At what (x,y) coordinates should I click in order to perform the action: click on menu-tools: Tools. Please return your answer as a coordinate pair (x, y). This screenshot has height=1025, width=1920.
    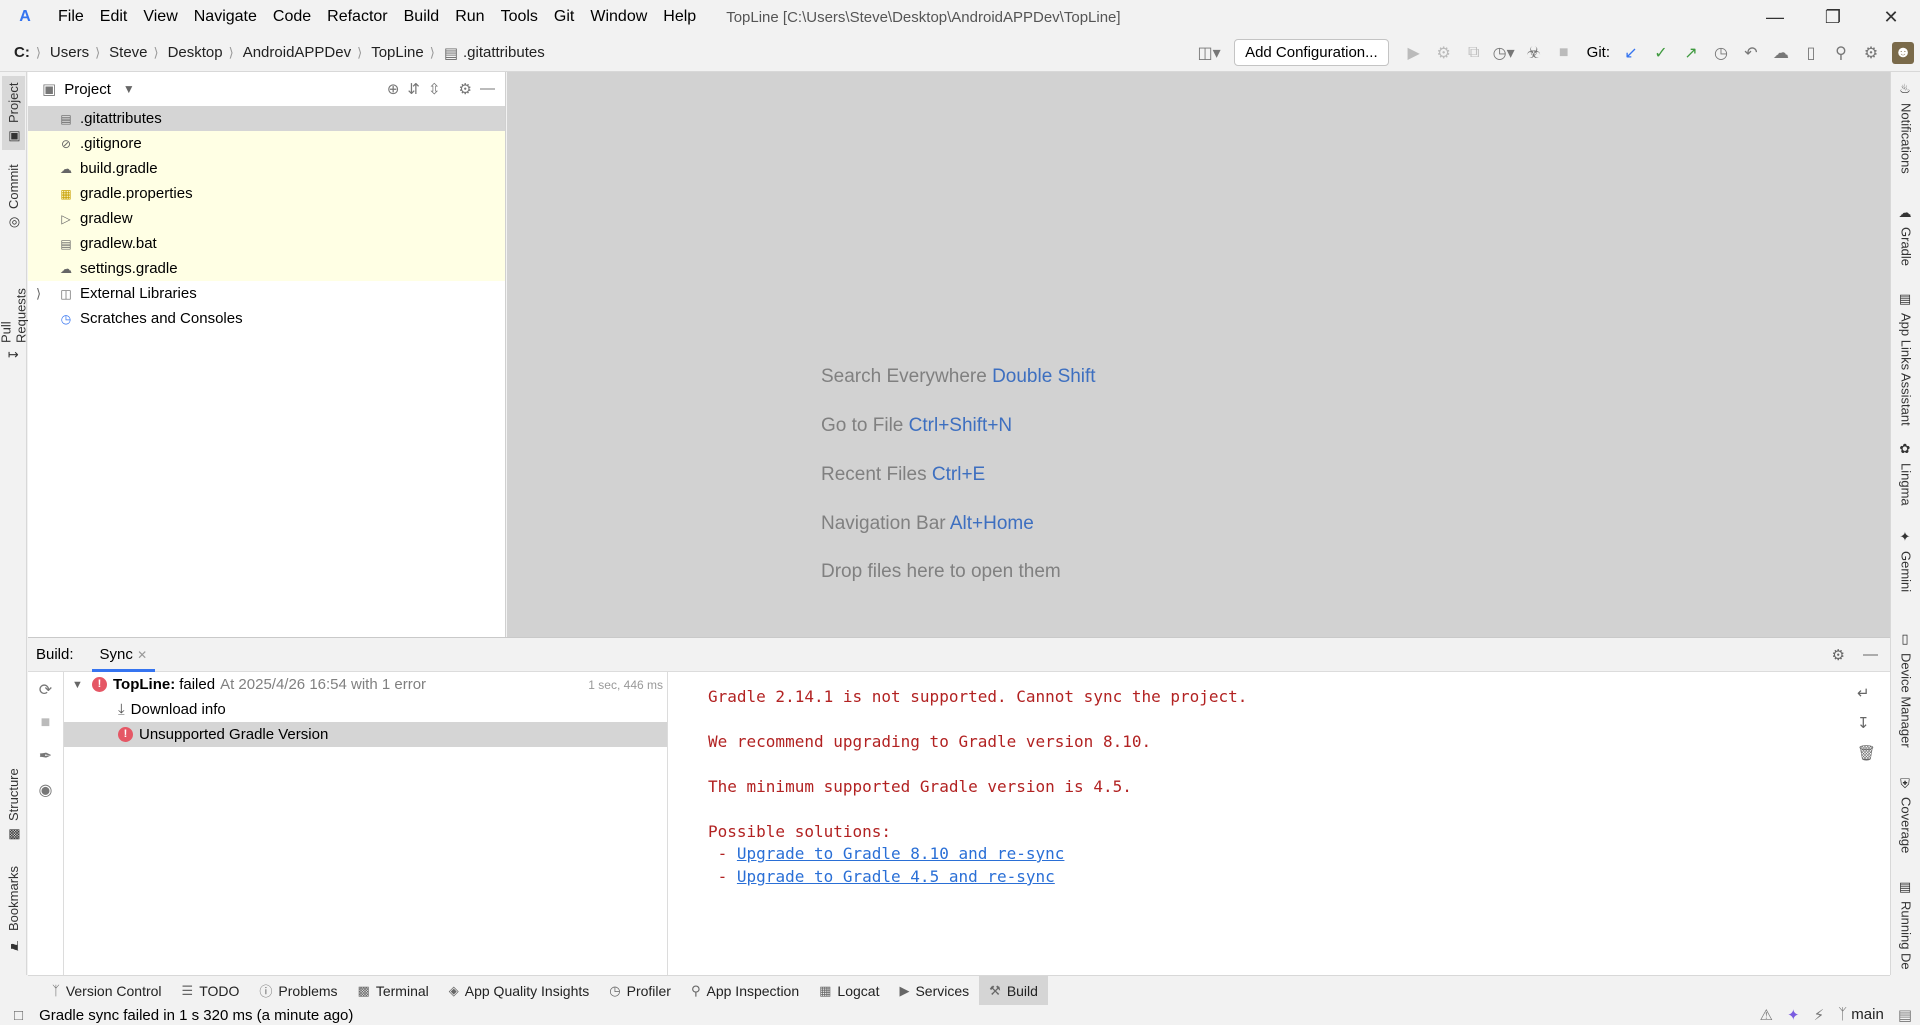
    Looking at the image, I should click on (519, 17).